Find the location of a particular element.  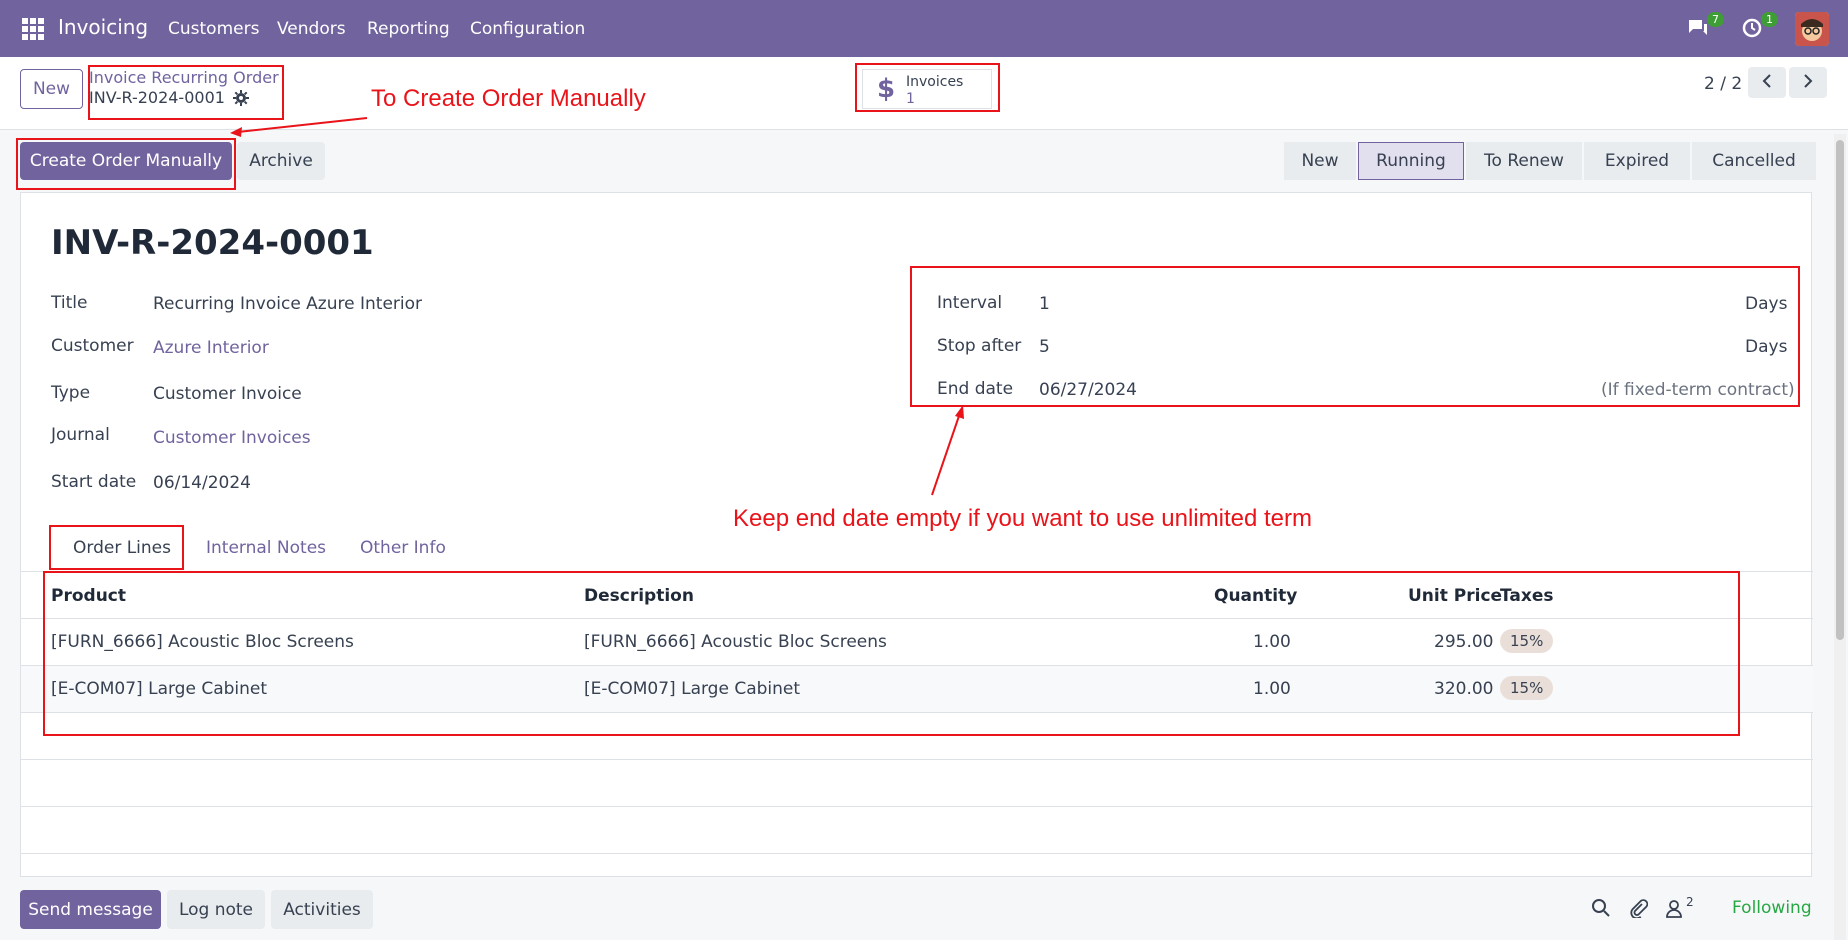

send-message-button: Send message is located at coordinates (90, 909).